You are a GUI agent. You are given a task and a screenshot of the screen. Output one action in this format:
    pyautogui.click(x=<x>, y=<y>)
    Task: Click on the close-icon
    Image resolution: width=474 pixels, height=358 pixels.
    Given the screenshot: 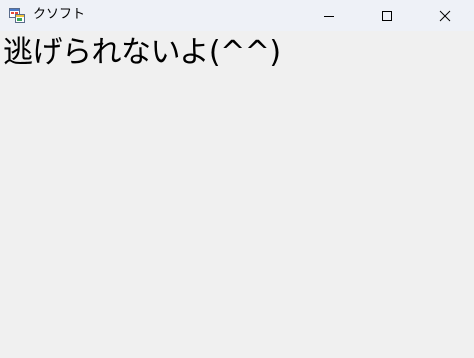 What is the action you would take?
    pyautogui.click(x=445, y=16)
    